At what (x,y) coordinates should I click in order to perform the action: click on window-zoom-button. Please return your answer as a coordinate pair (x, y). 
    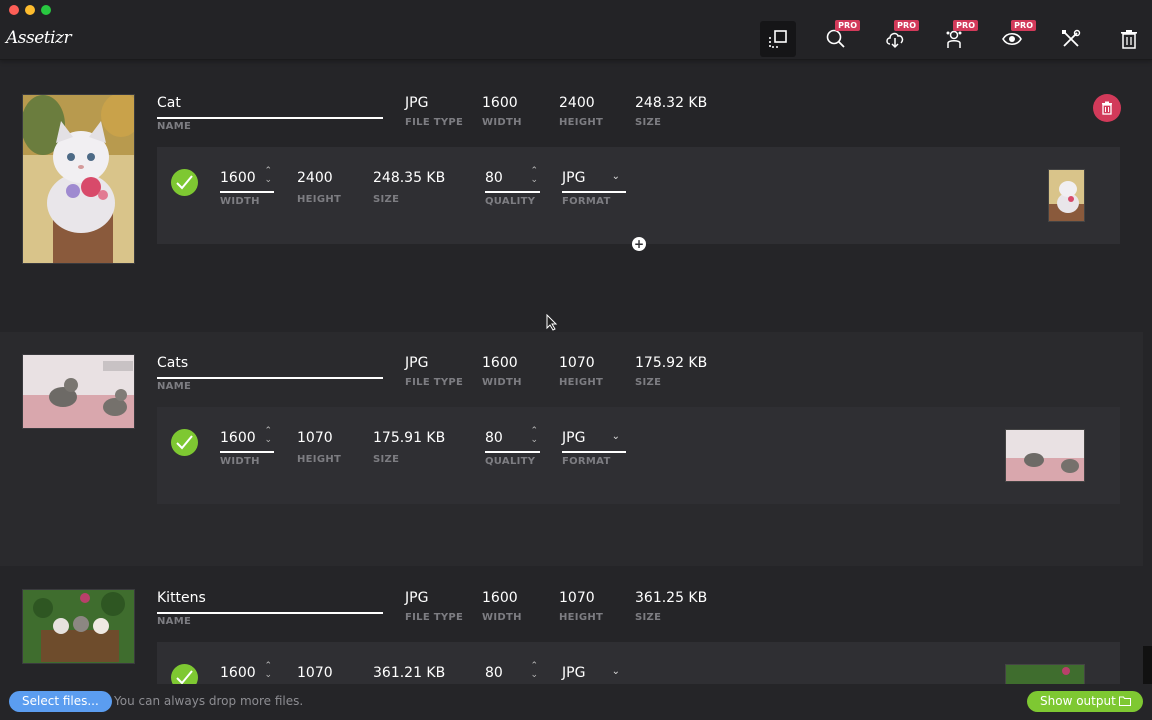
    Looking at the image, I should click on (46, 10).